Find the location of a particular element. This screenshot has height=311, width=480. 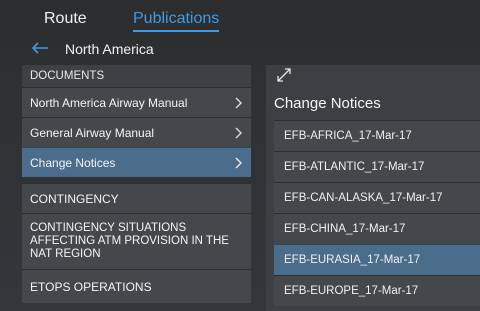

list-item-general-airway-manual: General Airway Manual is located at coordinates (136, 132).